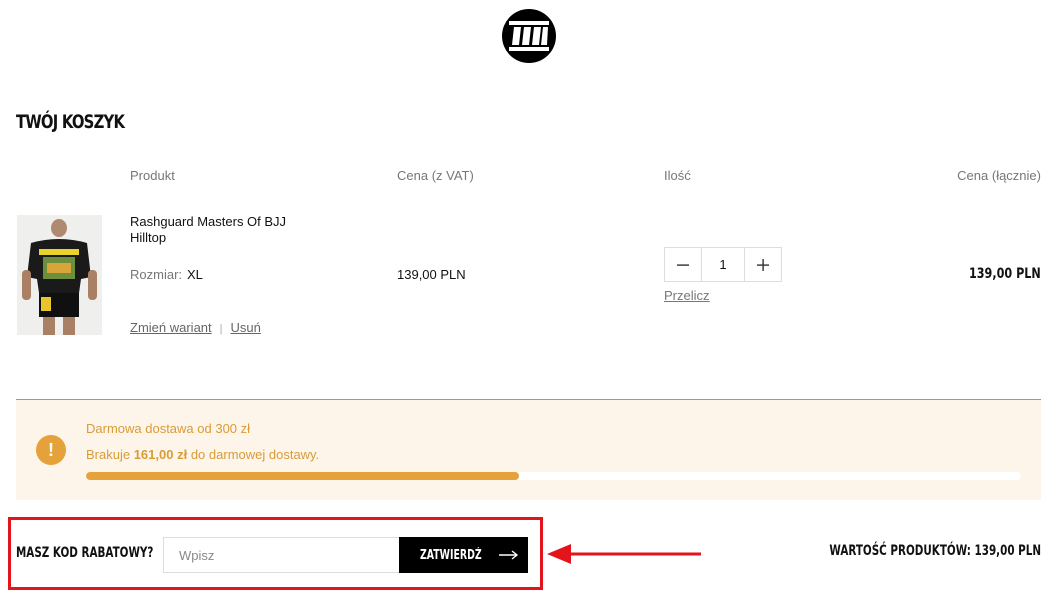 This screenshot has height=594, width=1055. I want to click on submit-coupon-label: ZATWIERDŹ, so click(450, 555).